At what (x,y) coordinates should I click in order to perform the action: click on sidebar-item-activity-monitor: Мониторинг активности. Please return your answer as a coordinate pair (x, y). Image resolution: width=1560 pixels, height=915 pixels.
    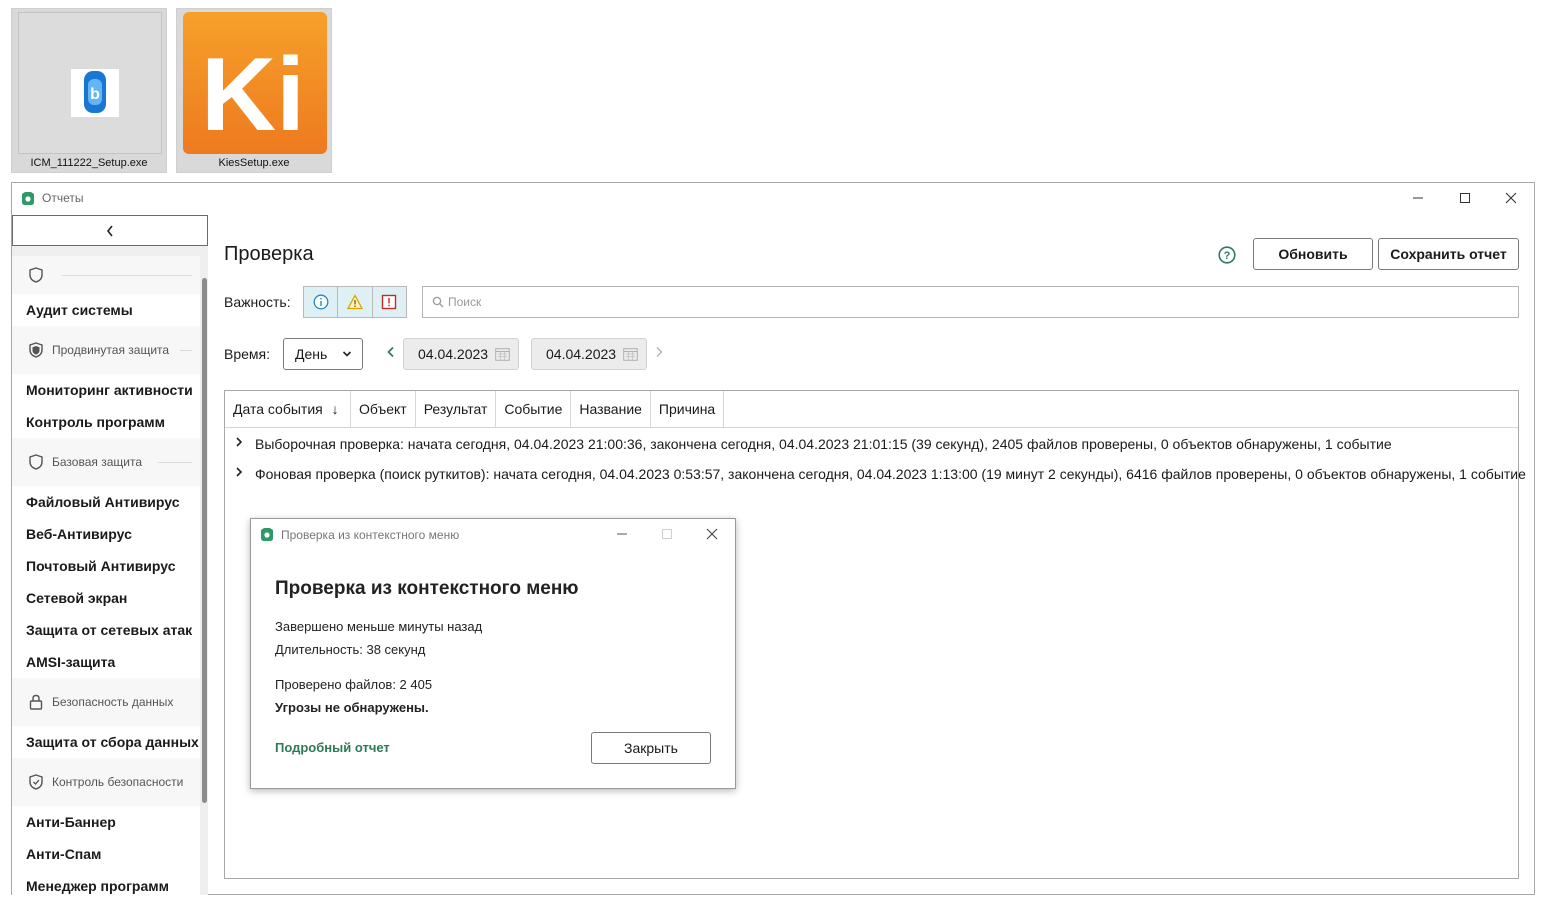
    Looking at the image, I should click on (106, 390).